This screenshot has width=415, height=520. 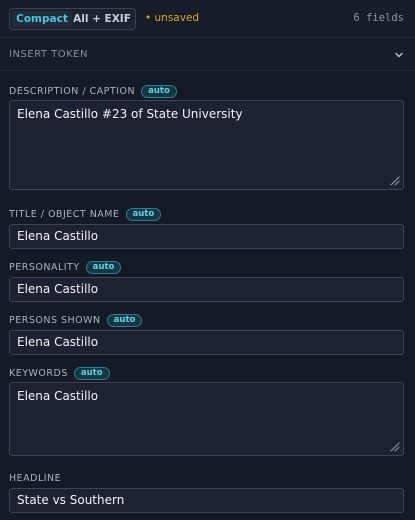 What do you see at coordinates (206, 342) in the screenshot?
I see `persons-shown-input: Elena Castillo` at bounding box center [206, 342].